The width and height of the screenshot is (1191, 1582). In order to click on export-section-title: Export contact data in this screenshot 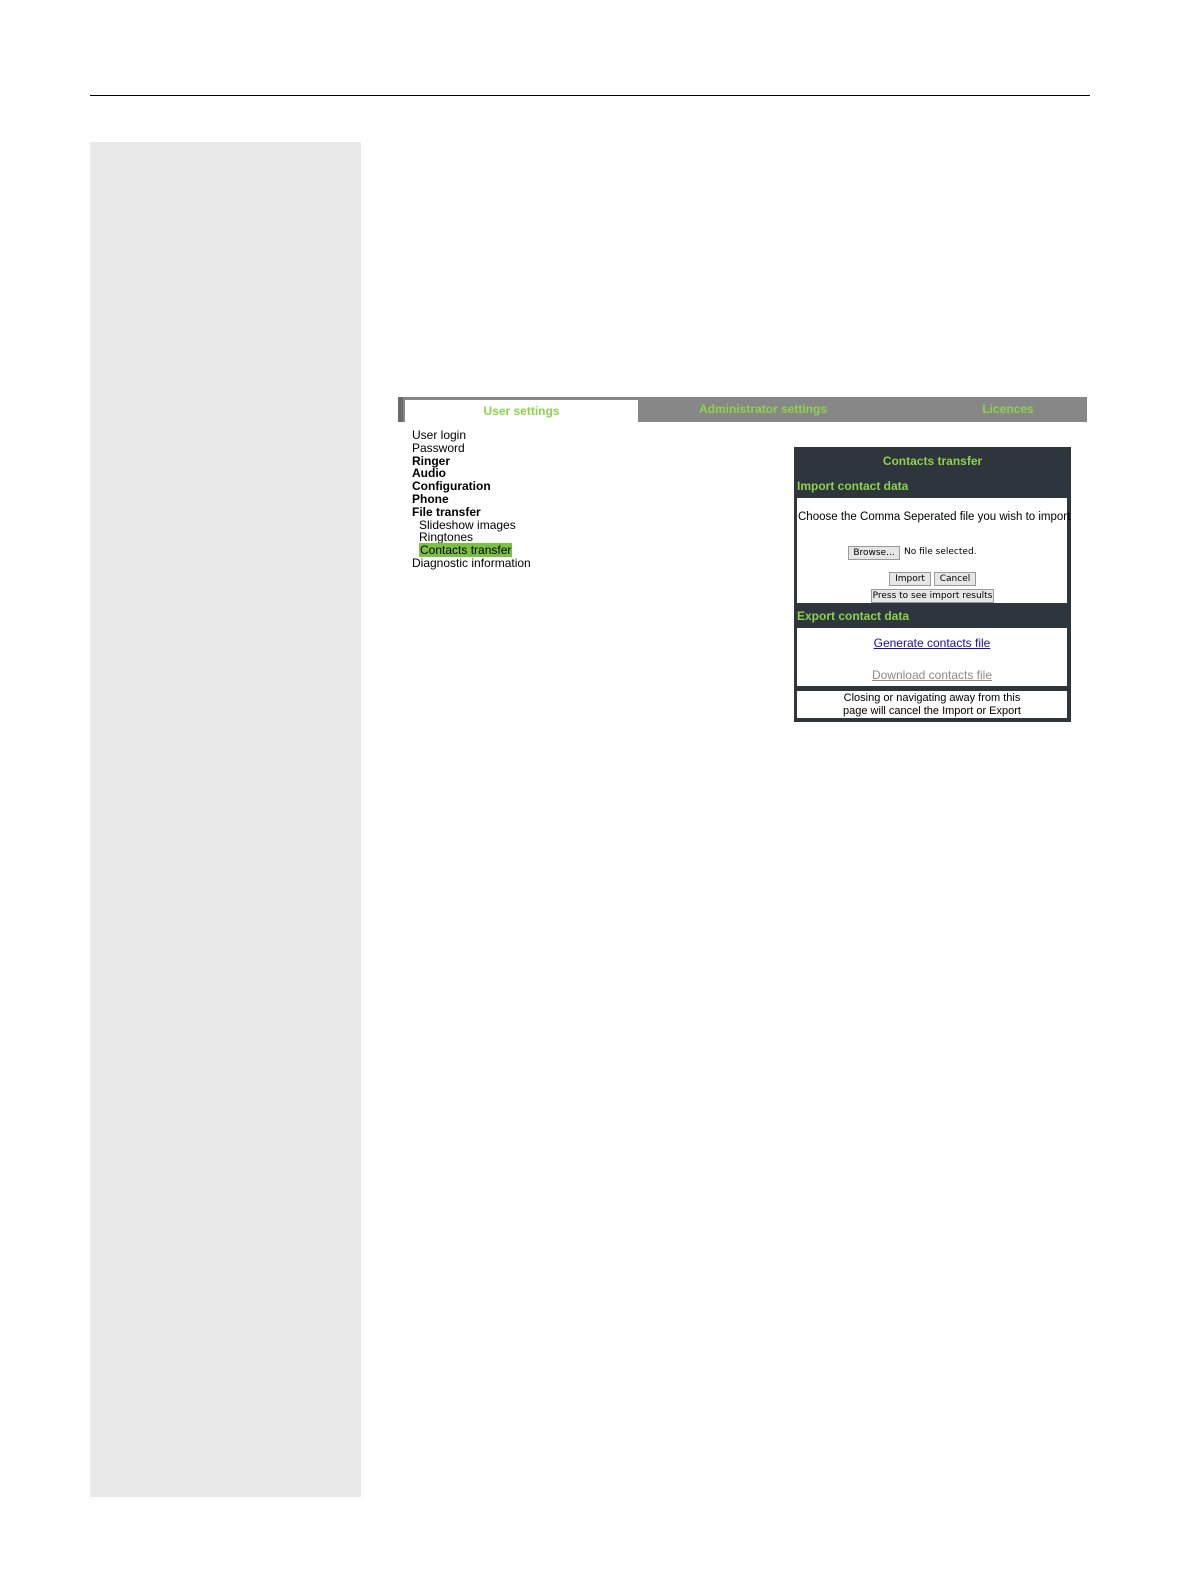, I will do `click(853, 616)`.